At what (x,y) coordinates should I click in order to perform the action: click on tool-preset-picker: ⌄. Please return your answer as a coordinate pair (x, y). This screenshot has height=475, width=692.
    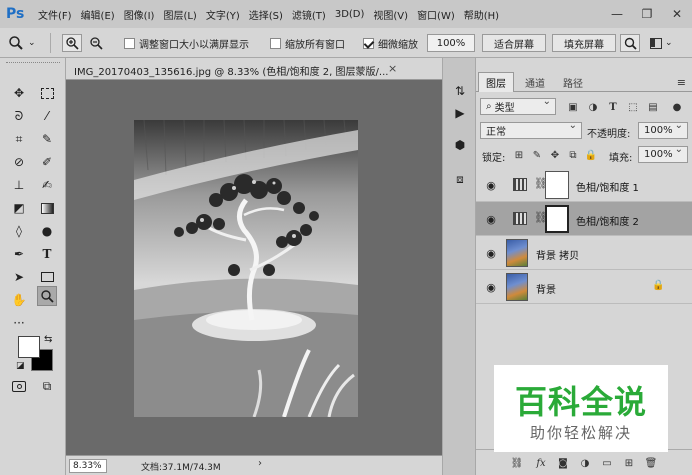
    Looking at the image, I should click on (26, 43).